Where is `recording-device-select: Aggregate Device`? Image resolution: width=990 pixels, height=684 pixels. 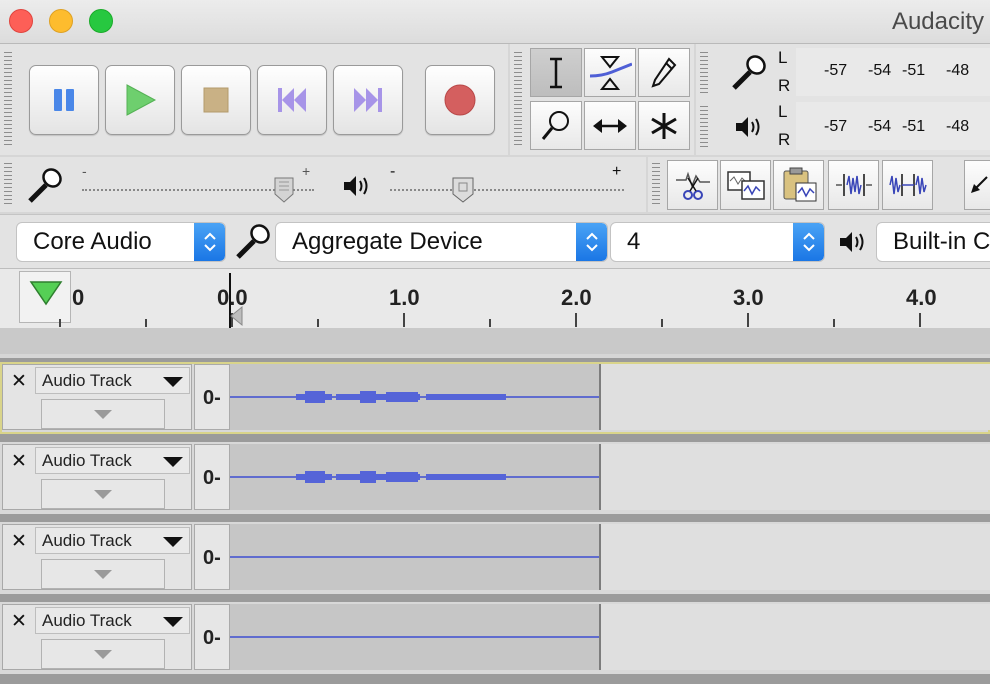 recording-device-select: Aggregate Device is located at coordinates (441, 242).